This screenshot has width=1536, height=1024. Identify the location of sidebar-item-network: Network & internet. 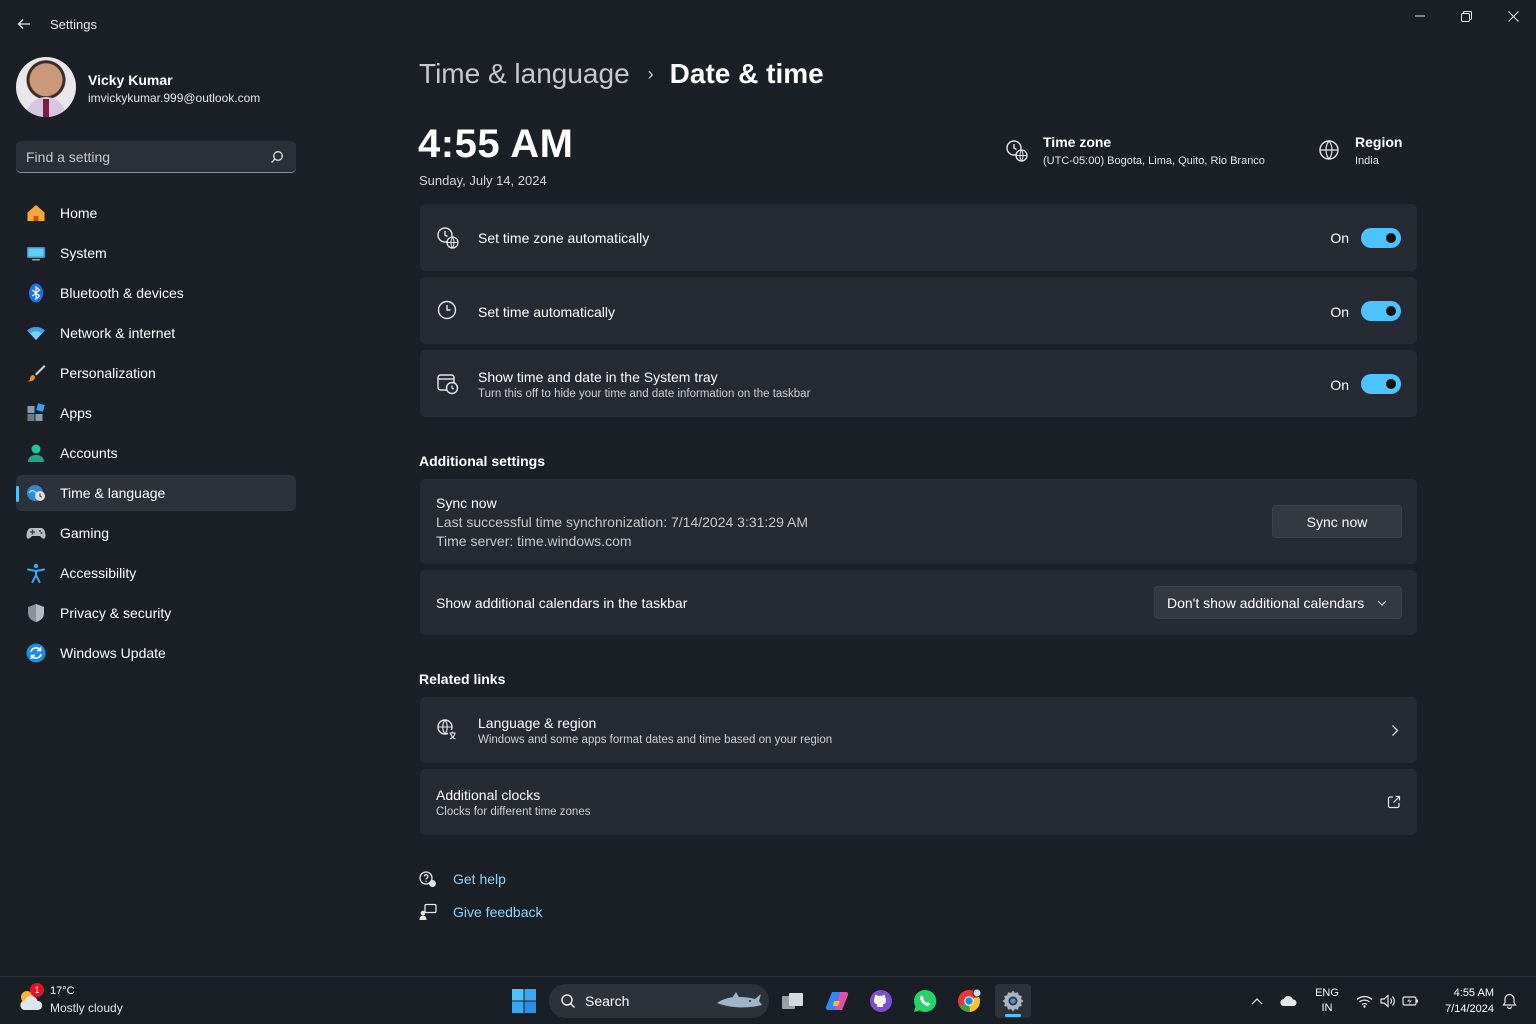
(156, 333).